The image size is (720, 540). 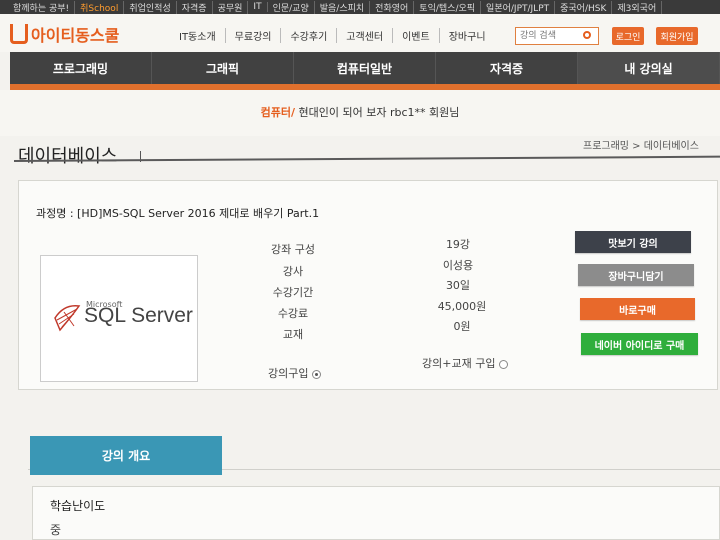 What do you see at coordinates (467, 35) in the screenshot?
I see `gnb-item-cart: 장바구니` at bounding box center [467, 35].